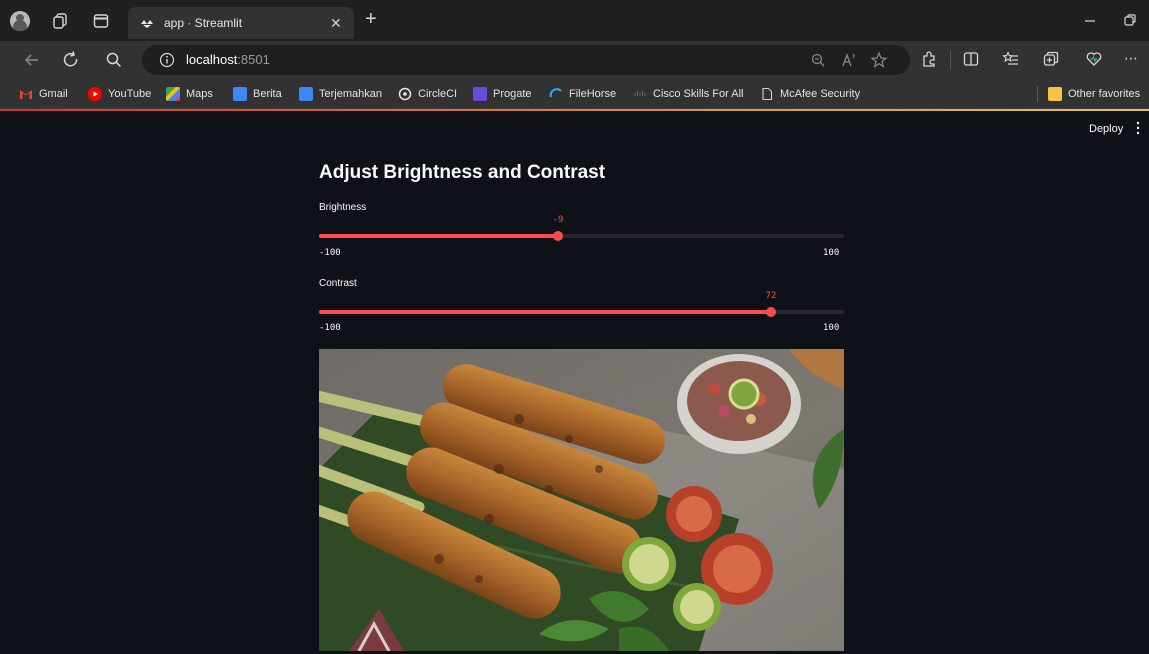 The width and height of the screenshot is (1149, 654). Describe the element at coordinates (405, 94) in the screenshot. I see `circleci-icon` at that location.